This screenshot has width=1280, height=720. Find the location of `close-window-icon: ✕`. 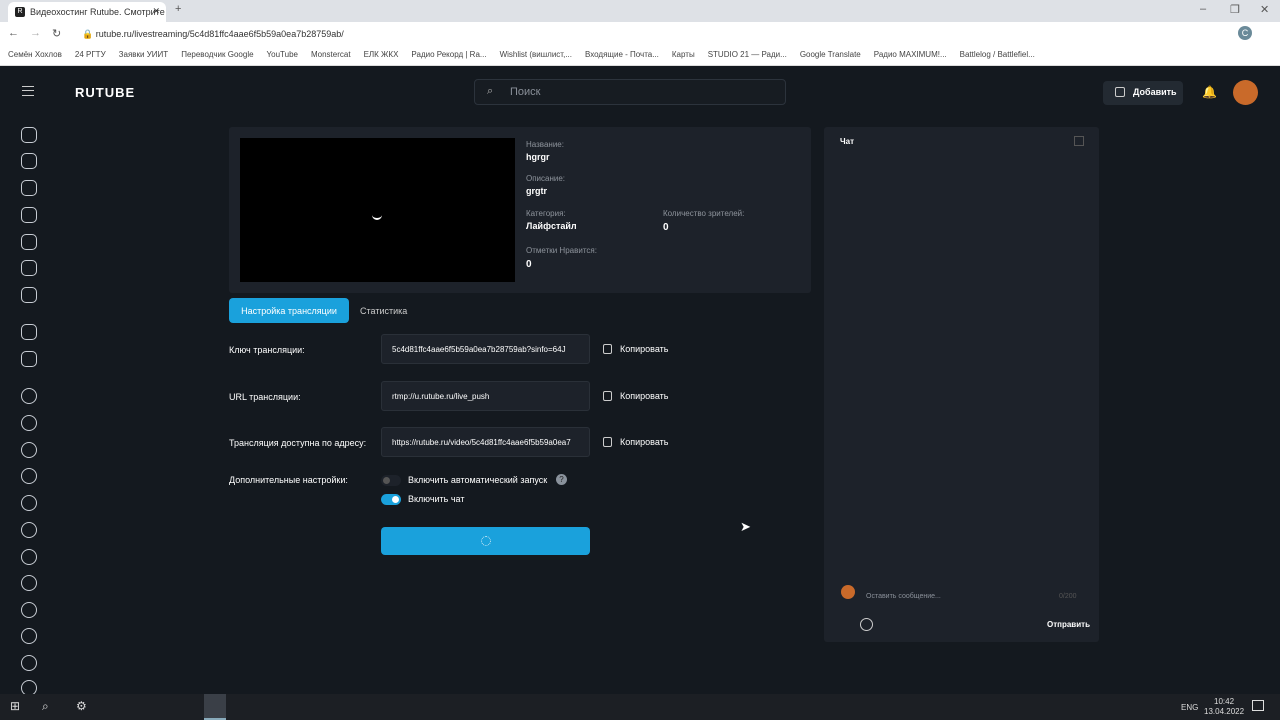

close-window-icon: ✕ is located at coordinates (1264, 9).